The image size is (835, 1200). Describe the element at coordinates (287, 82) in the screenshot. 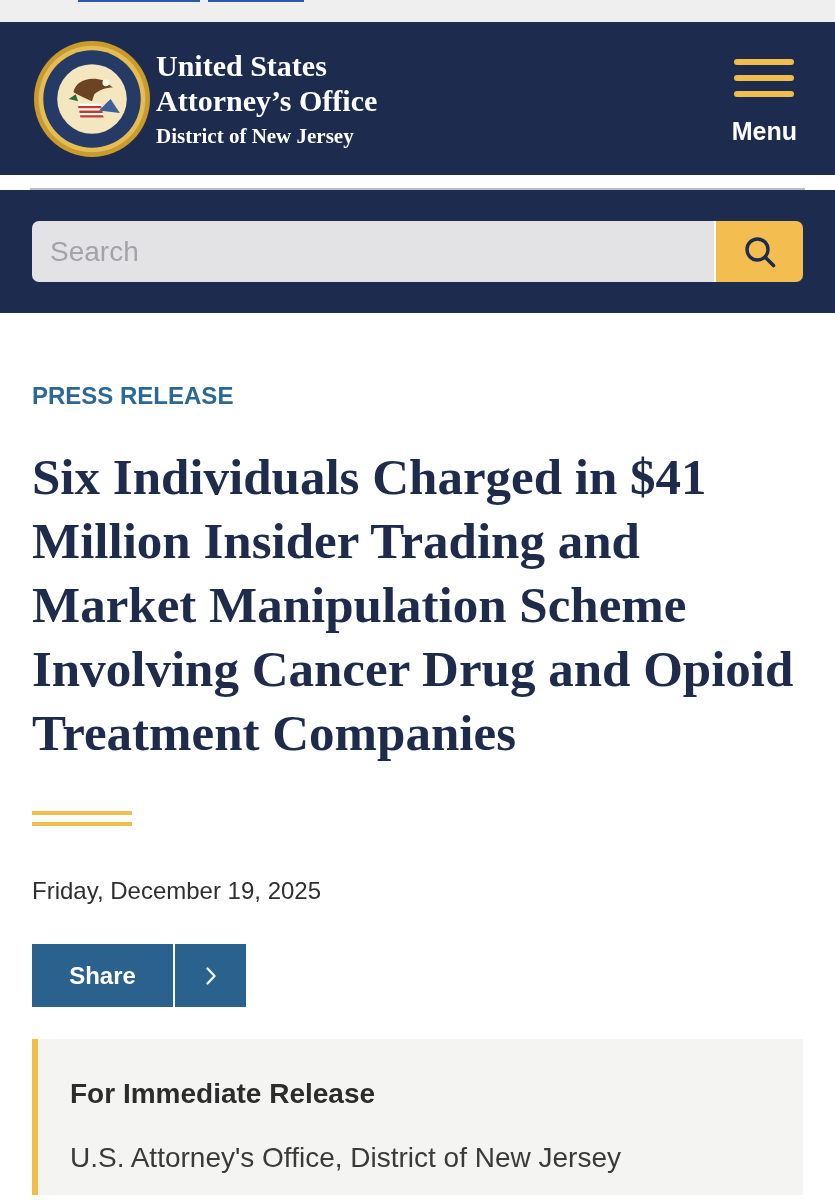

I see `site-title: United States Attorney’s Office` at that location.